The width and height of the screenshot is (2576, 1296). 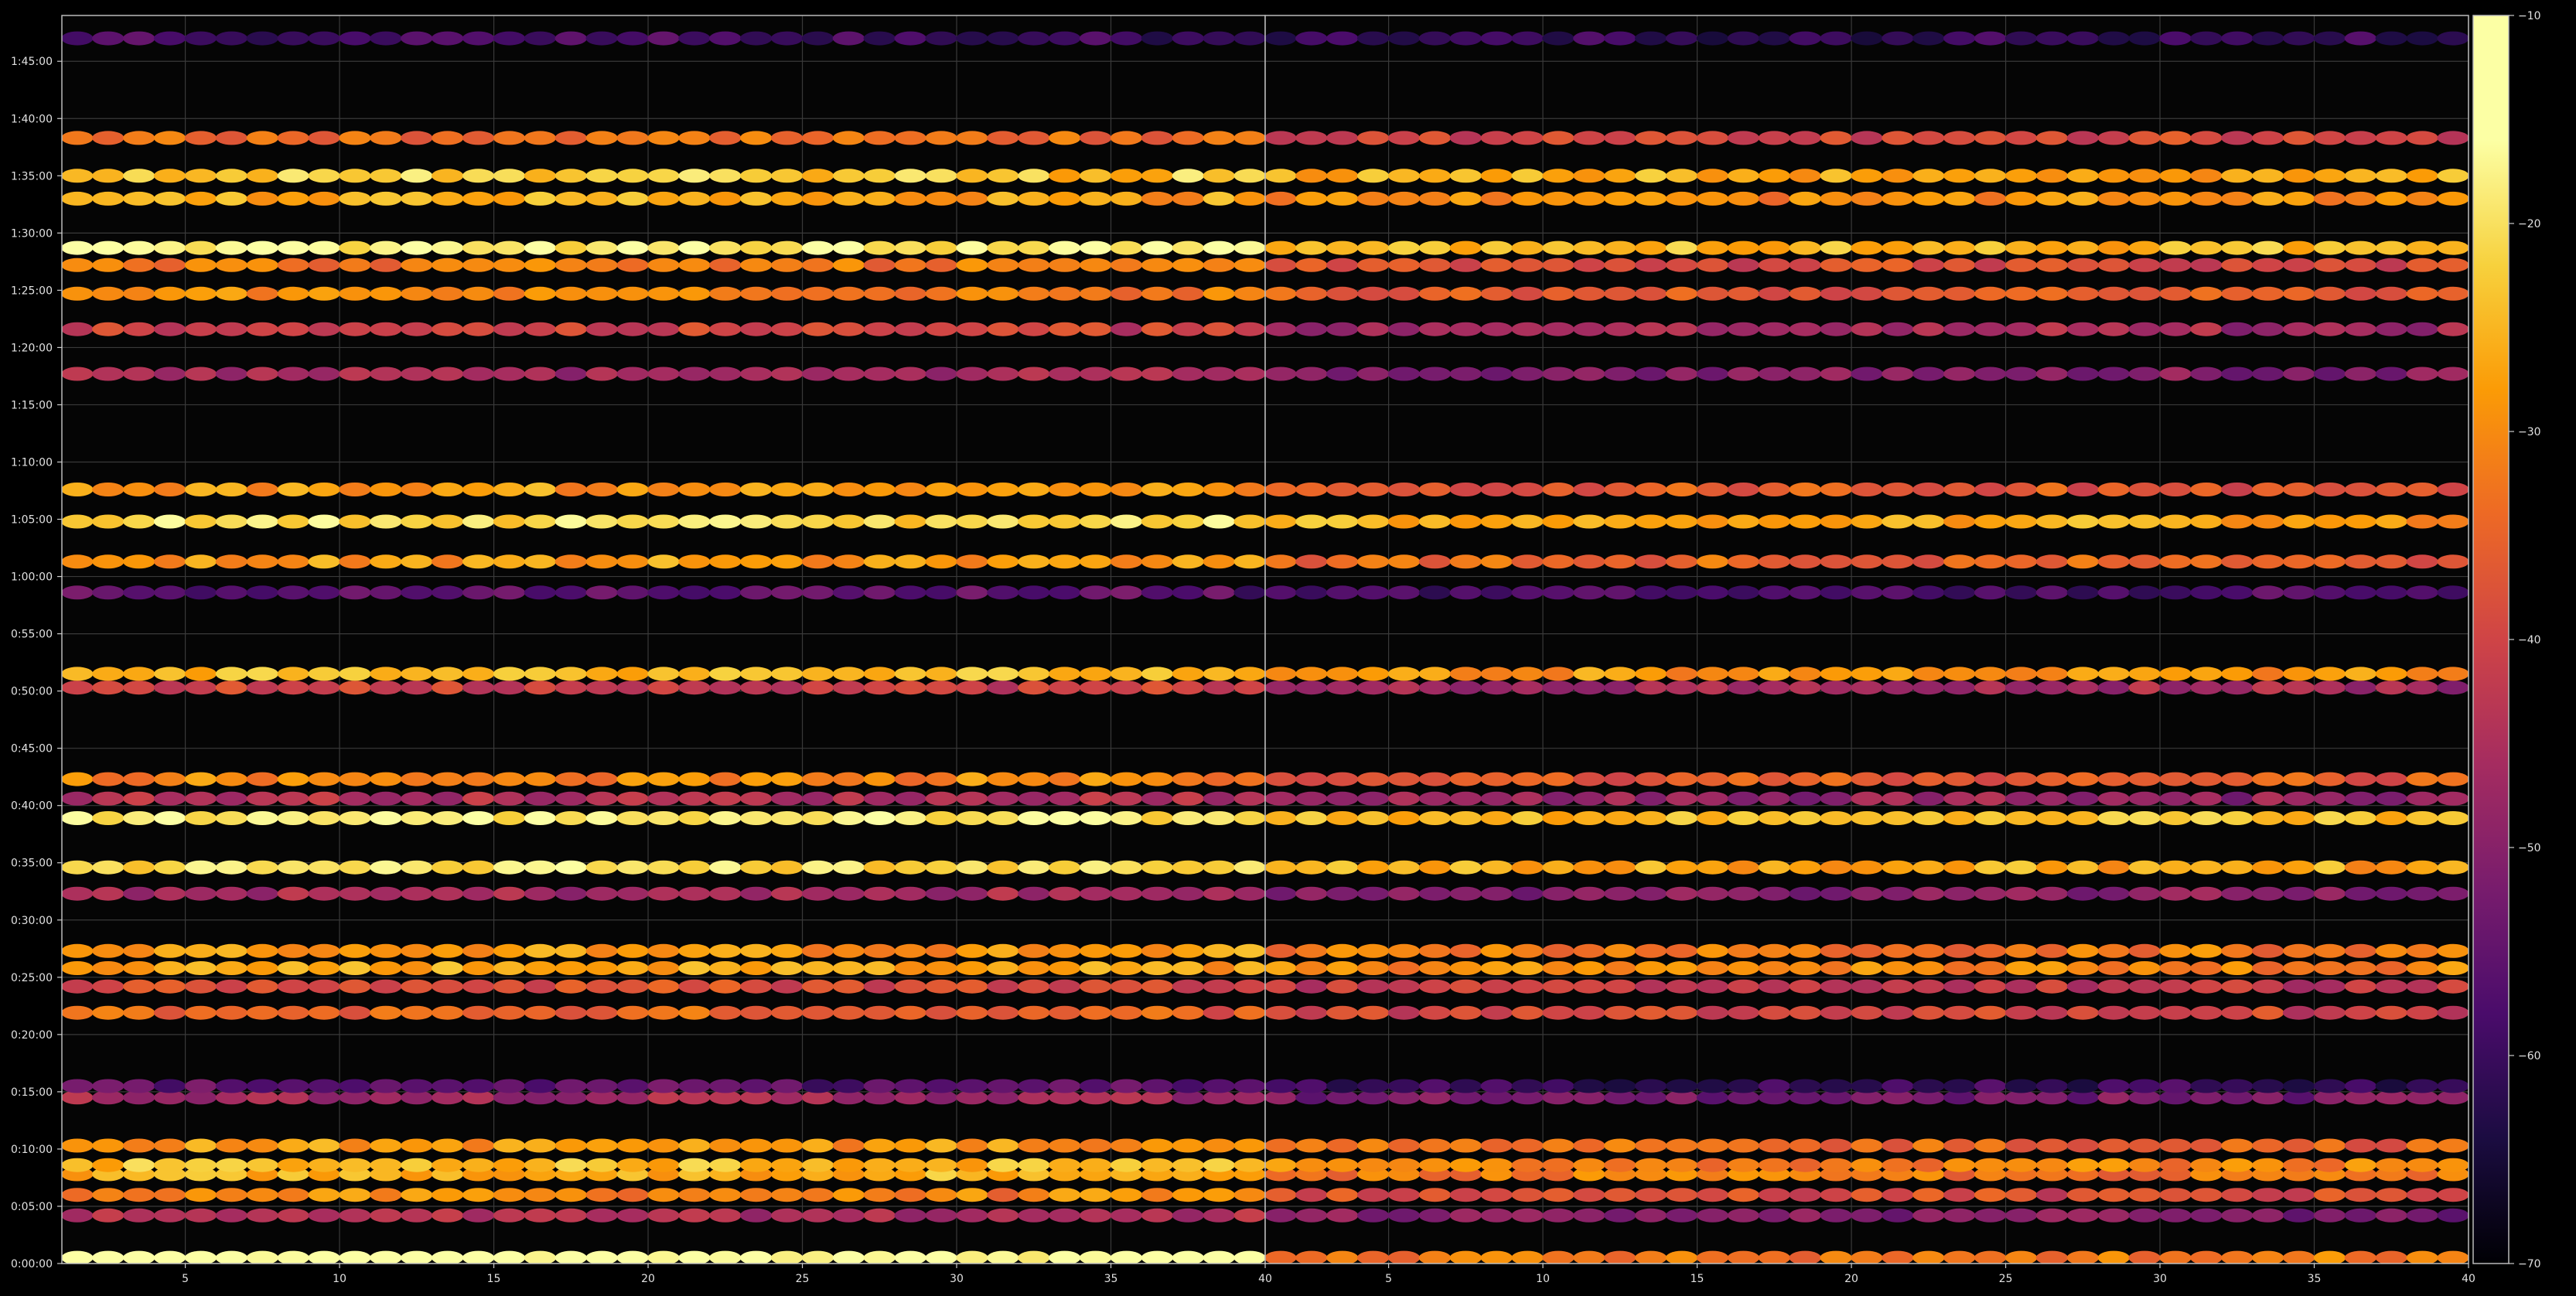 What do you see at coordinates (2160, 1279) in the screenshot?
I see `x-tick-label: 30` at bounding box center [2160, 1279].